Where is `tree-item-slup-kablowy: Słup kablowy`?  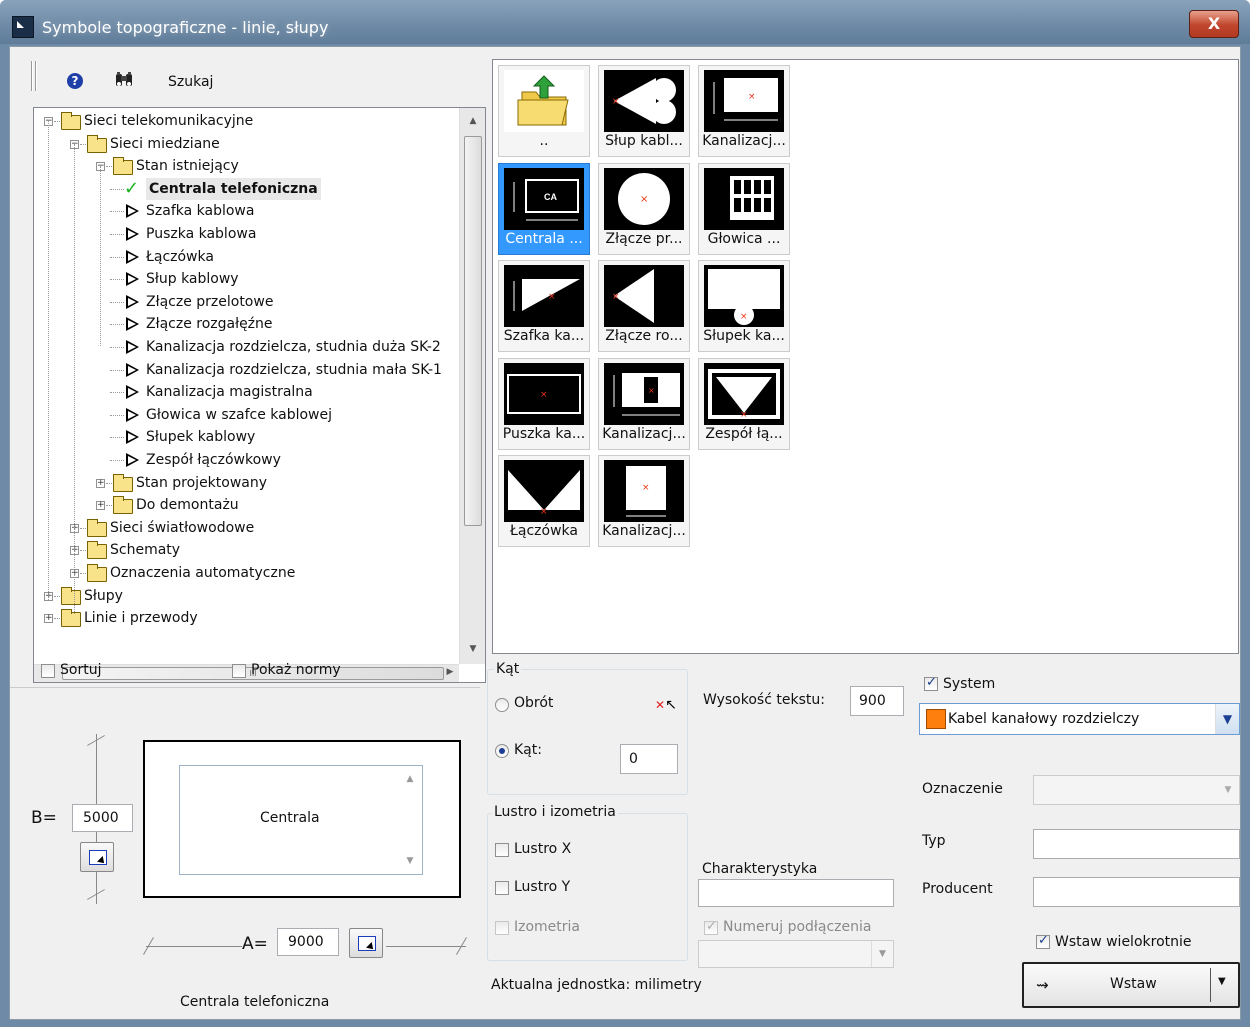 tree-item-slup-kablowy: Słup kablowy is located at coordinates (246, 279).